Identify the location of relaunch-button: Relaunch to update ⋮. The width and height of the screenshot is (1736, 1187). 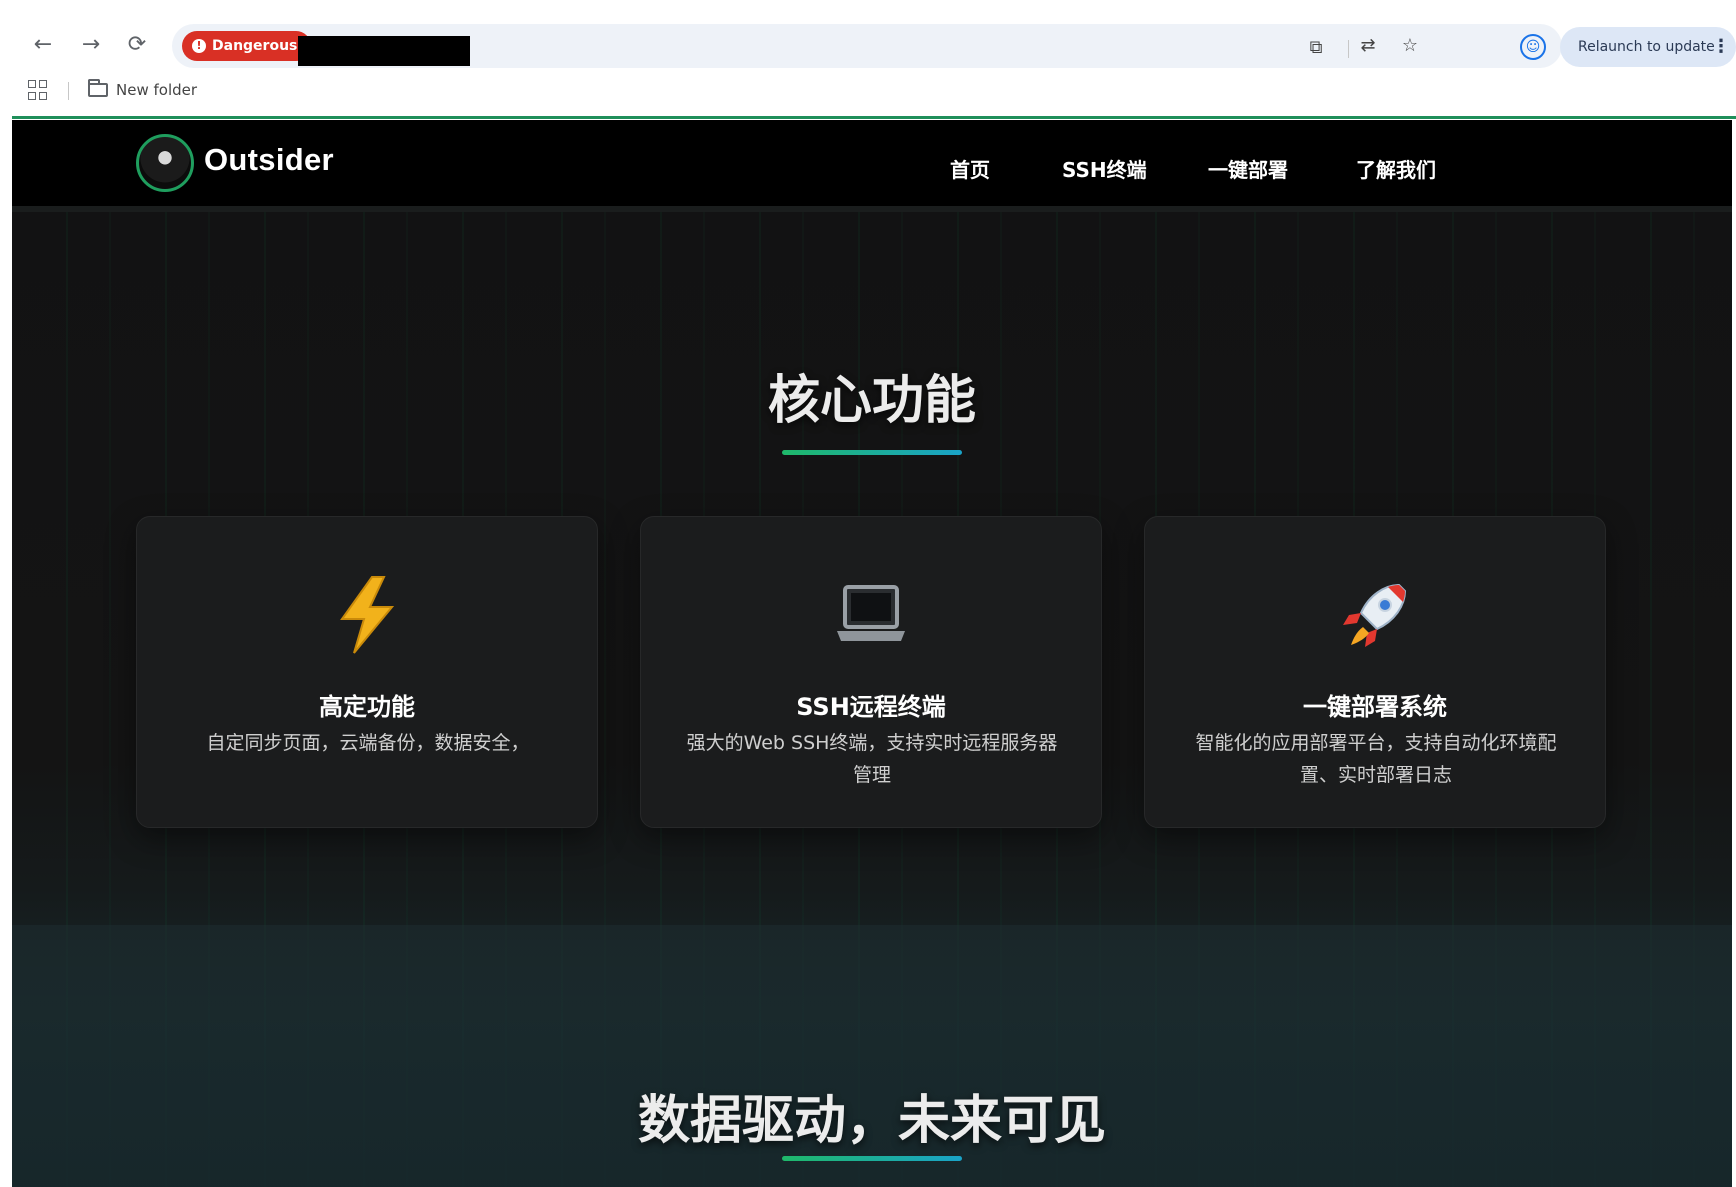
(1648, 47).